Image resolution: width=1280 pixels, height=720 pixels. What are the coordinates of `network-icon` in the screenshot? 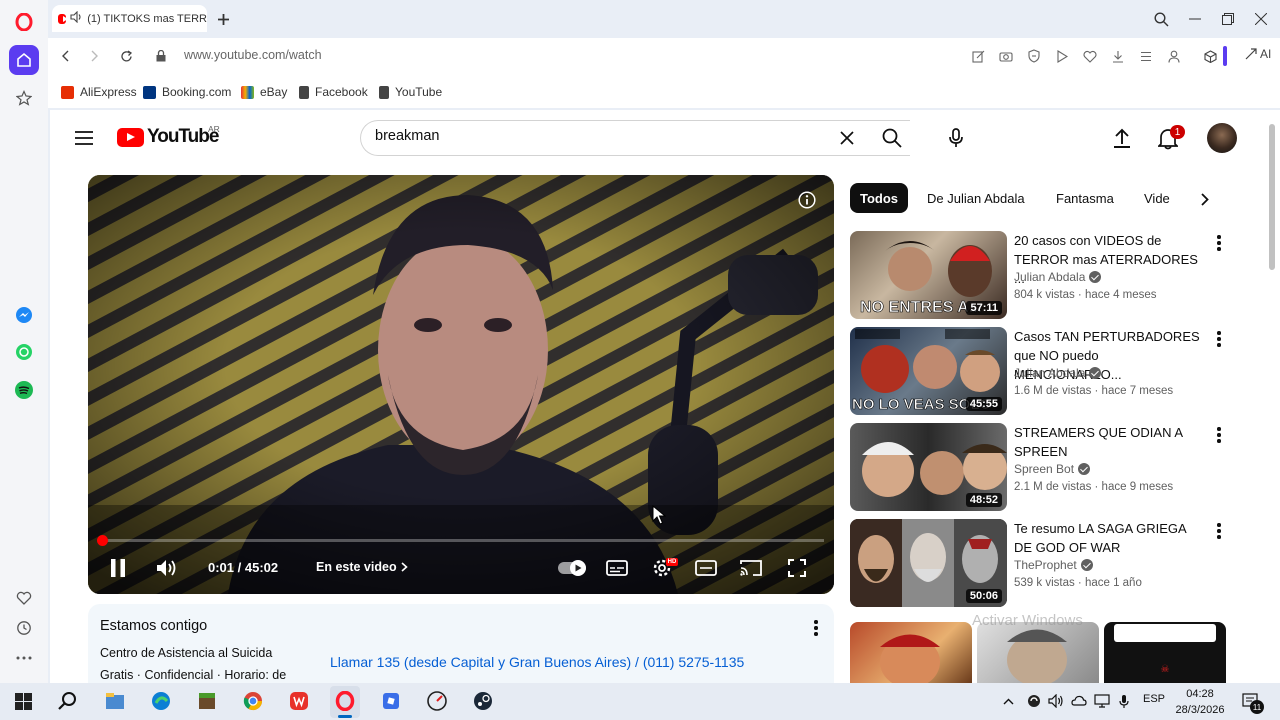 It's located at (1102, 701).